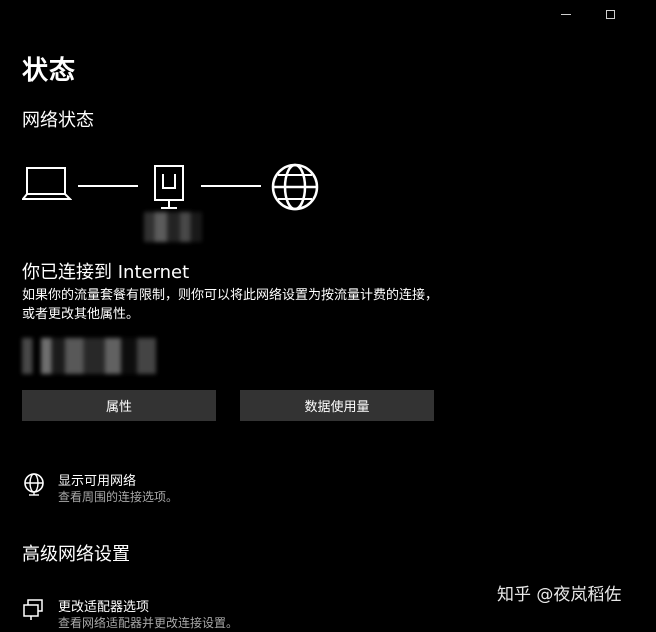 The width and height of the screenshot is (656, 632). What do you see at coordinates (337, 405) in the screenshot?
I see `data-usage-button: 数据使用量` at bounding box center [337, 405].